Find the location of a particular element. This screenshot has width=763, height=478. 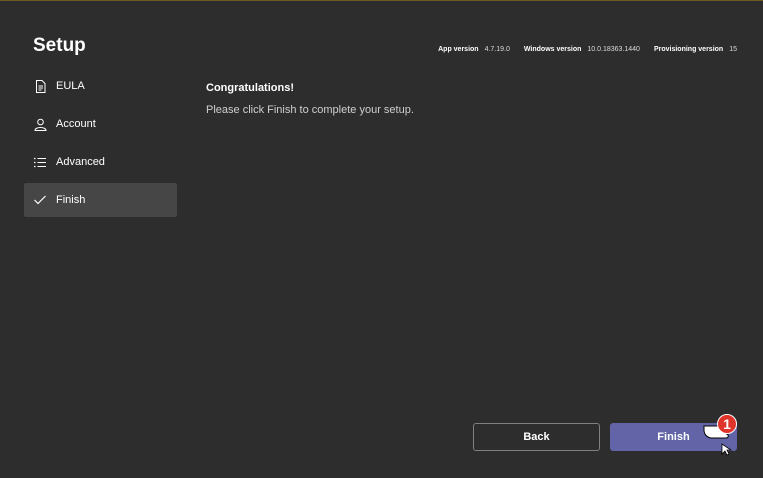

sidebar-item-finish: Finish is located at coordinates (100, 200).